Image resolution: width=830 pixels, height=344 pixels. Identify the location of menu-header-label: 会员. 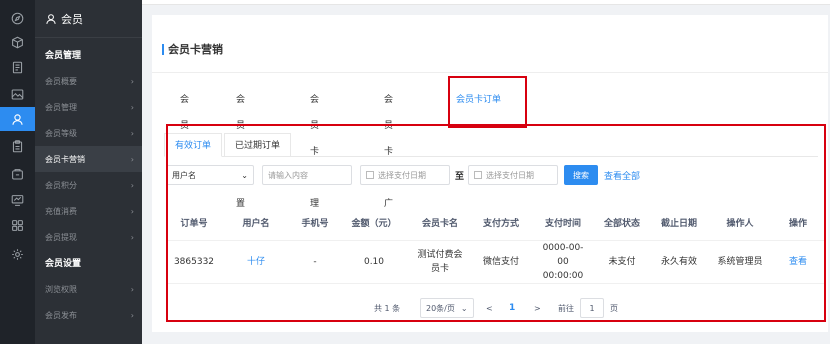
(72, 19).